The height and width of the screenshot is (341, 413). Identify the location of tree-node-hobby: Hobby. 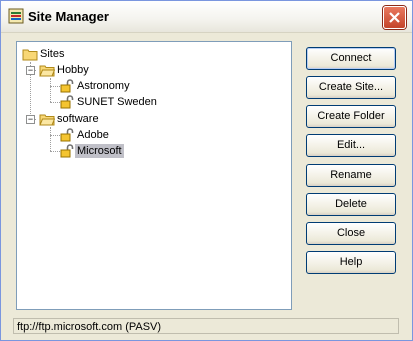
(65, 70).